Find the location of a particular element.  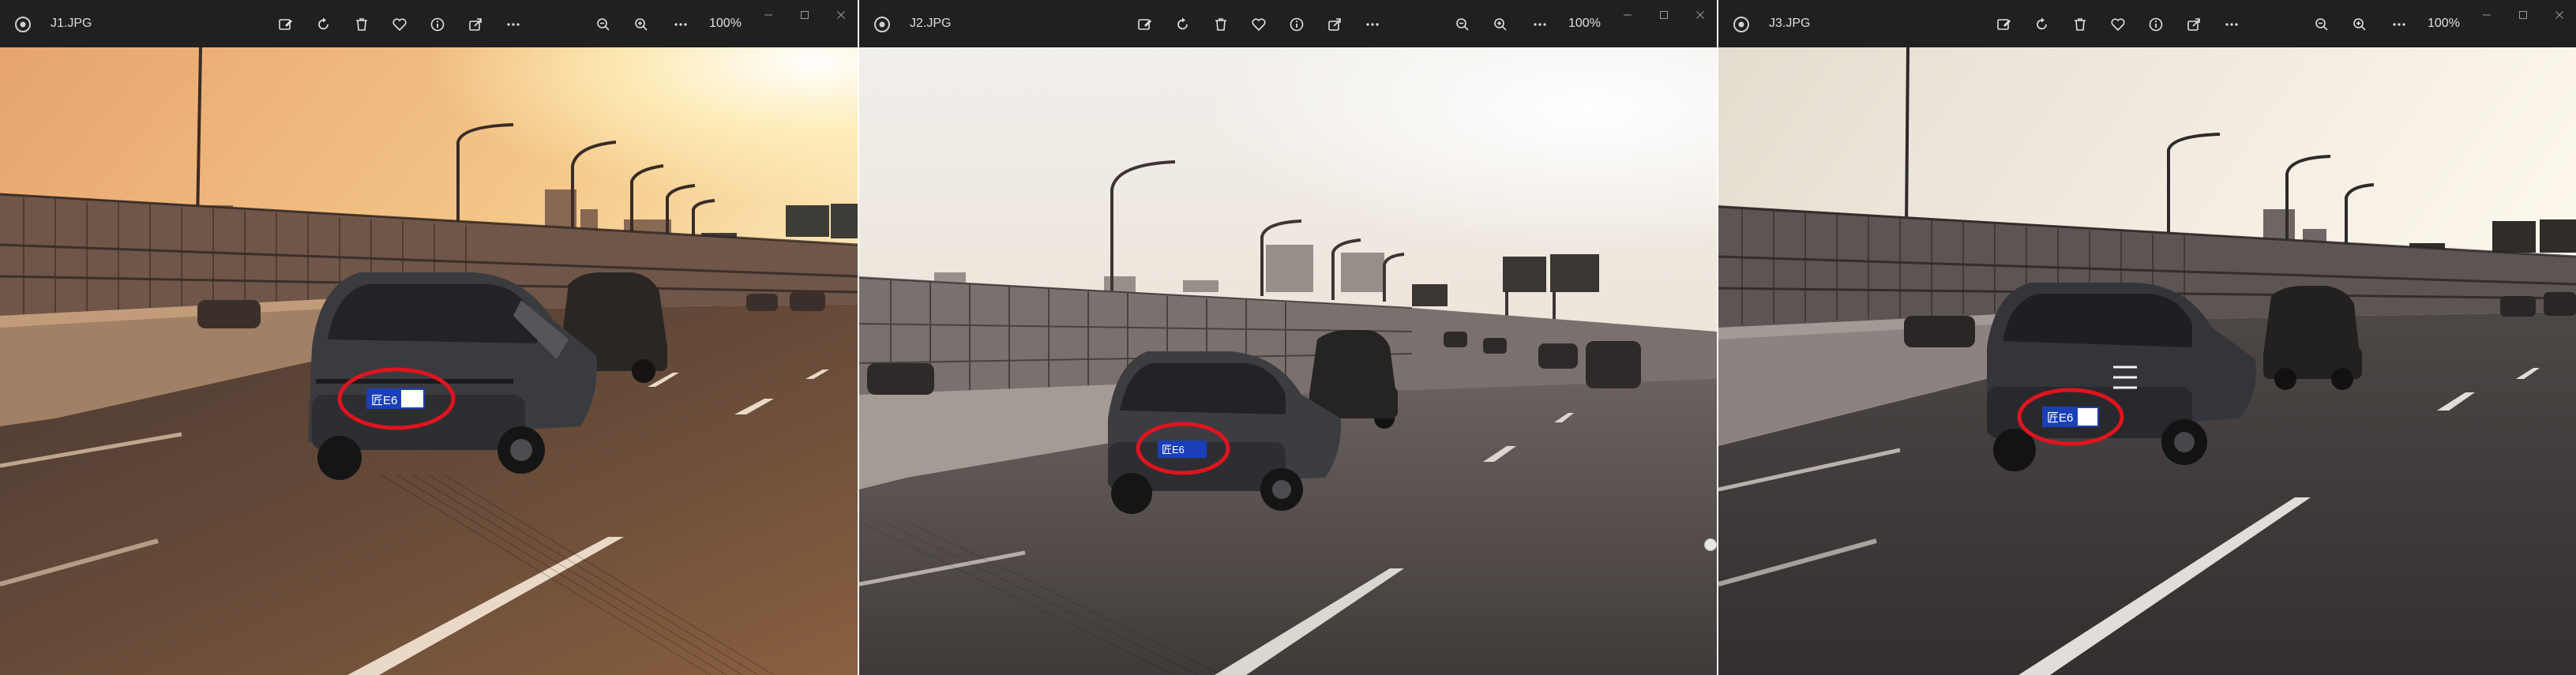

title-bar: J2.JPG 100% is located at coordinates (1288, 23).